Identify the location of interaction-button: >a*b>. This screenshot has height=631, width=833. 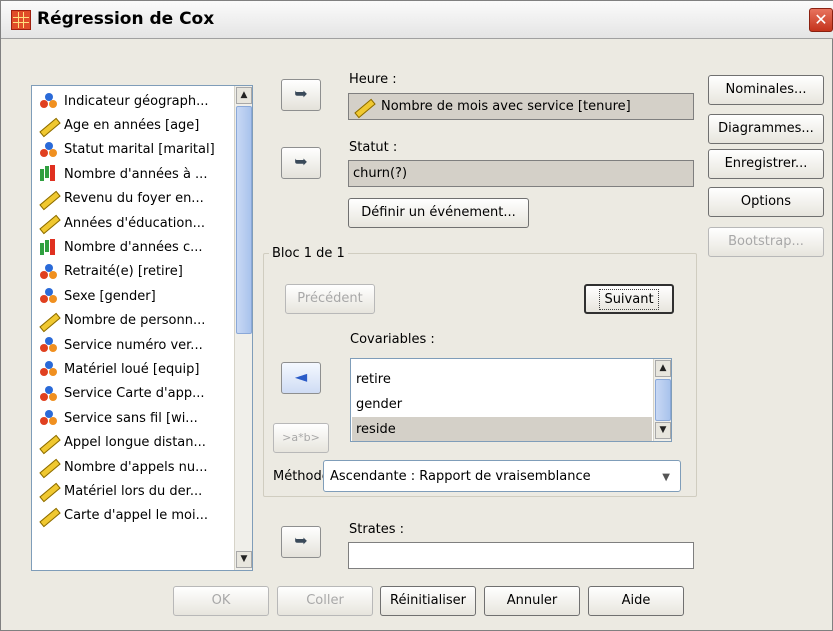
(301, 438).